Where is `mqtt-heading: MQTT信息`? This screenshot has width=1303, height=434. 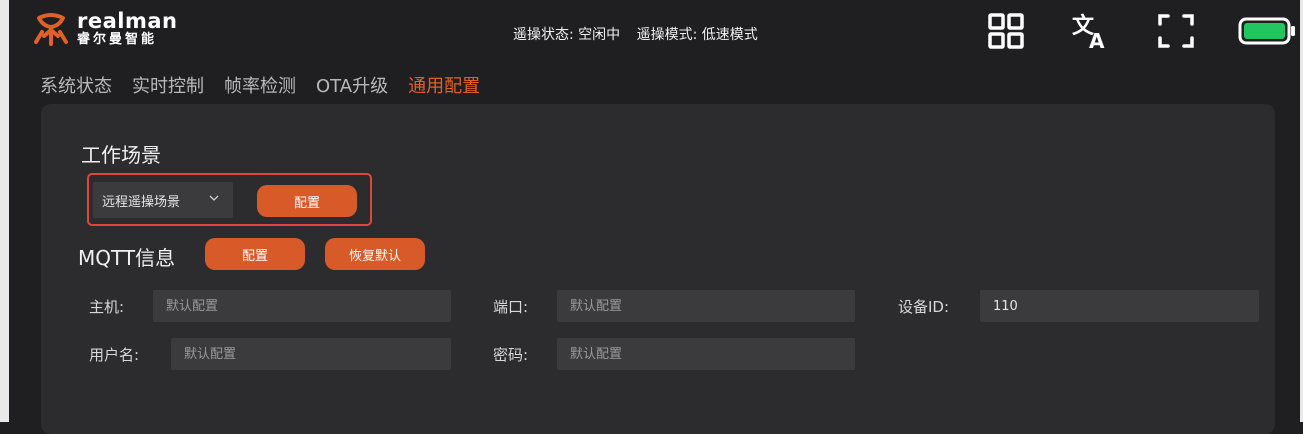
mqtt-heading: MQTT信息 is located at coordinates (127, 258).